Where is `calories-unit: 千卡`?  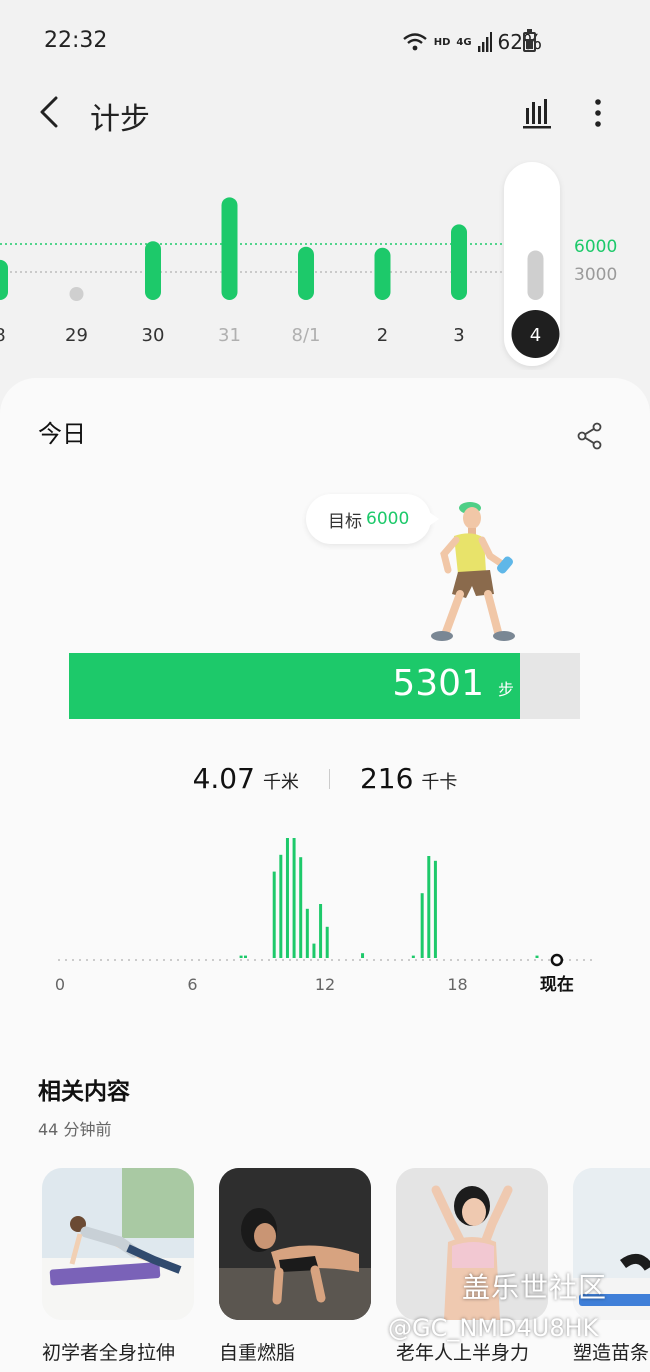
calories-unit: 千卡 is located at coordinates (439, 782).